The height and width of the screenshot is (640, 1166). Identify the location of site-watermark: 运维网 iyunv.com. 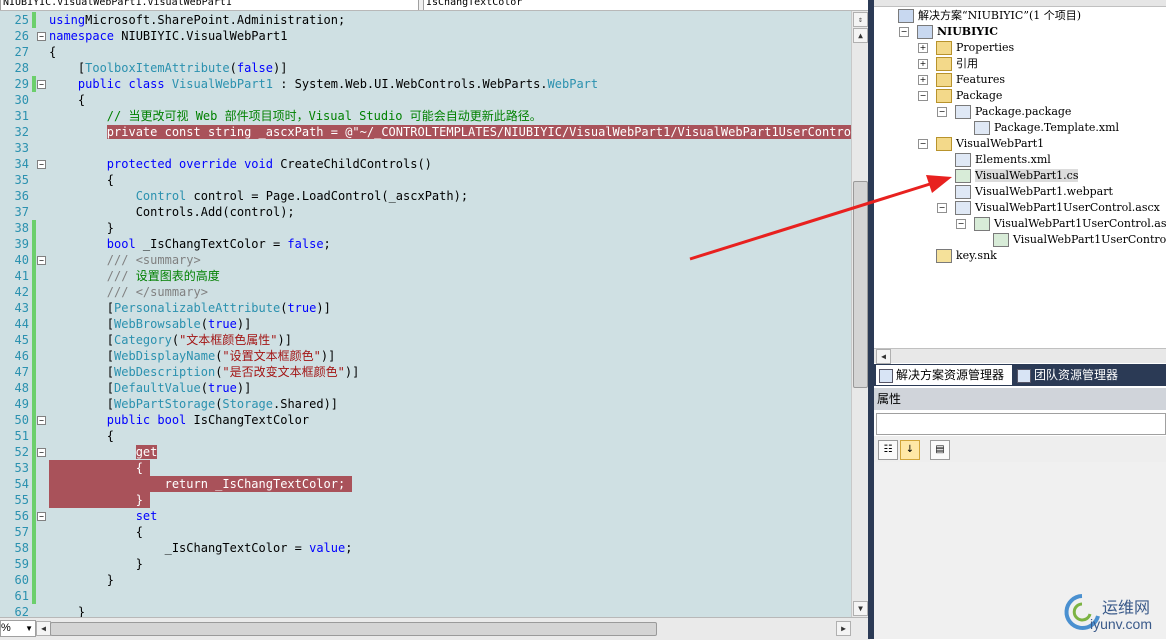
(1113, 612).